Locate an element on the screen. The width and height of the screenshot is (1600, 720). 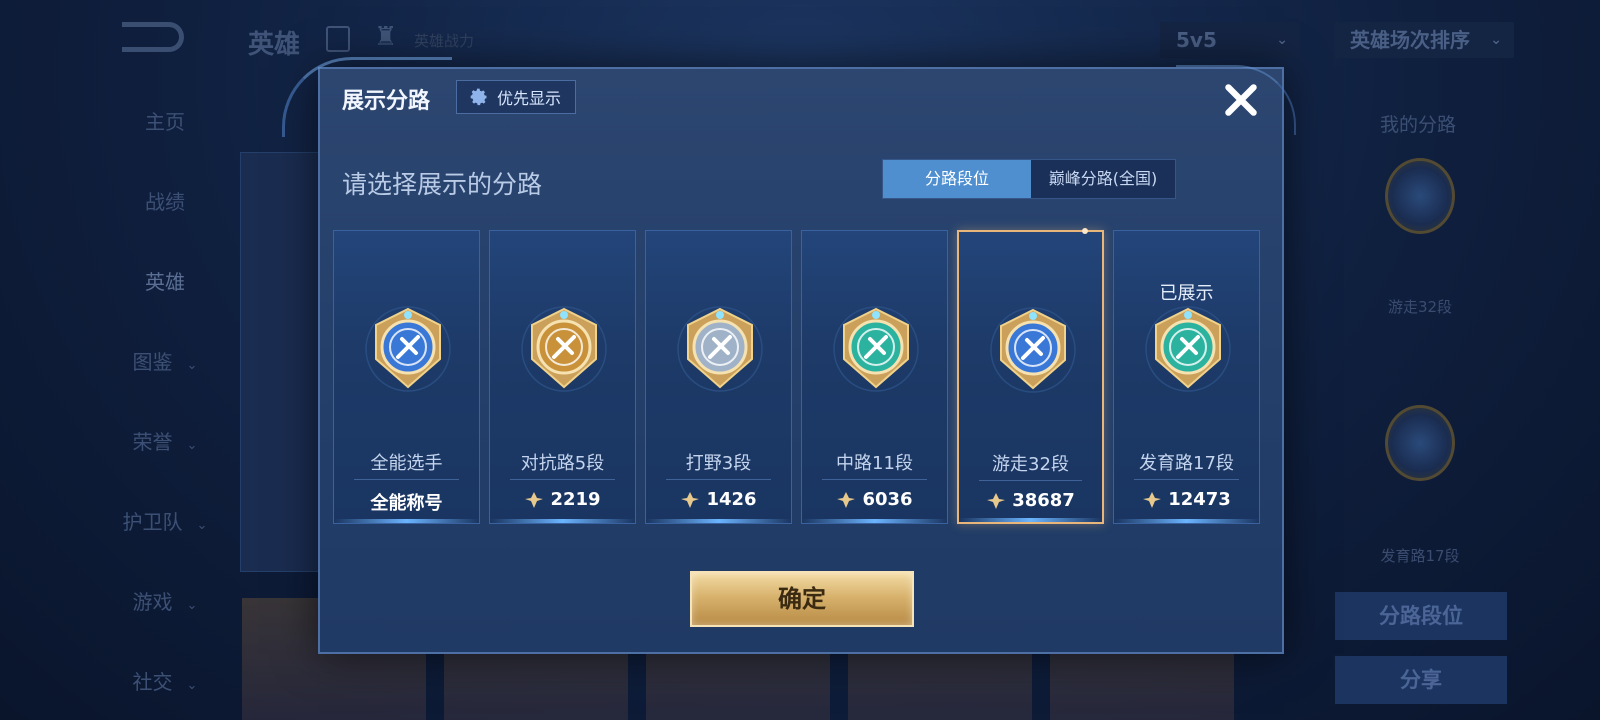
lane-value: 2219 is located at coordinates (562, 499).